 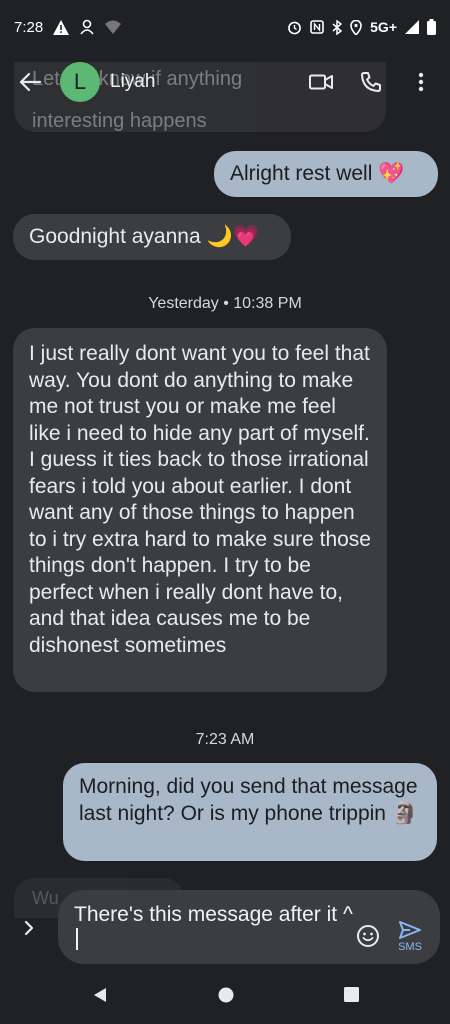 I want to click on compose-bar: There's this message after it ^ SMS, so click(x=225, y=928).